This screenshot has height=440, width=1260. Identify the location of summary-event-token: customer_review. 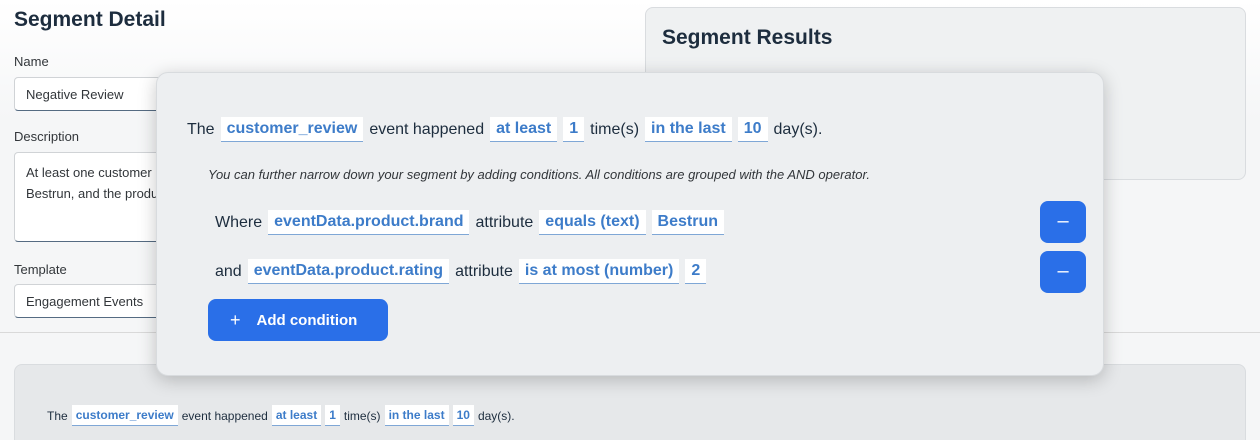
(124, 415).